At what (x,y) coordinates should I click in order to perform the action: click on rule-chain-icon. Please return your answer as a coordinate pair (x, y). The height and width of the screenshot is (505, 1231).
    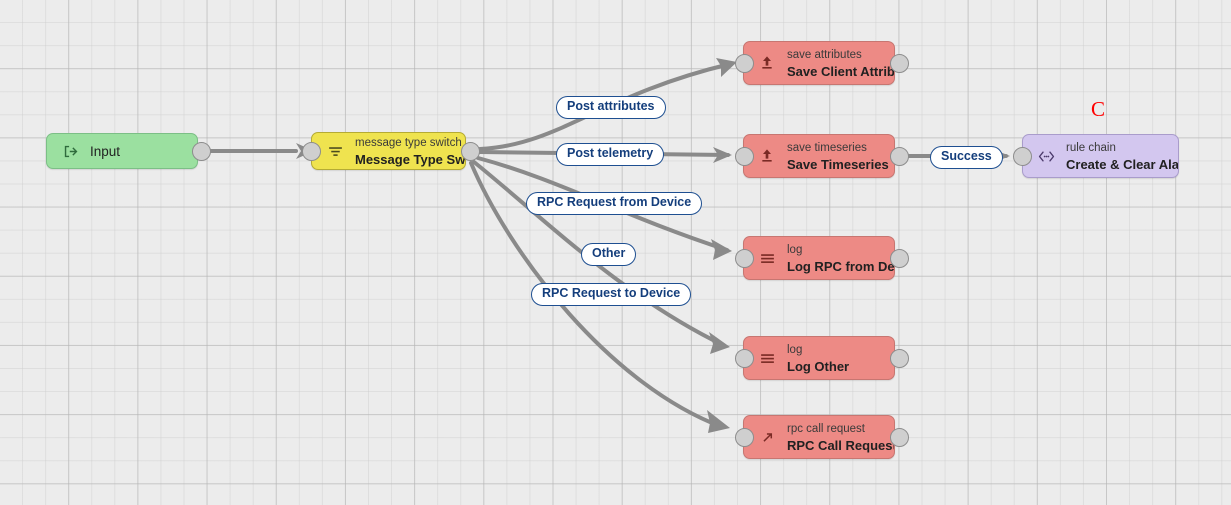
    Looking at the image, I should click on (1046, 156).